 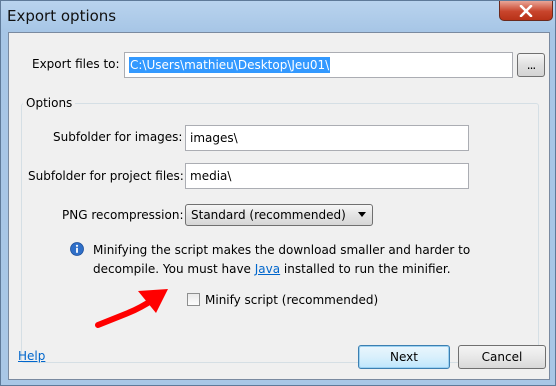 I want to click on export-path-label: Export files to:, so click(x=76, y=64).